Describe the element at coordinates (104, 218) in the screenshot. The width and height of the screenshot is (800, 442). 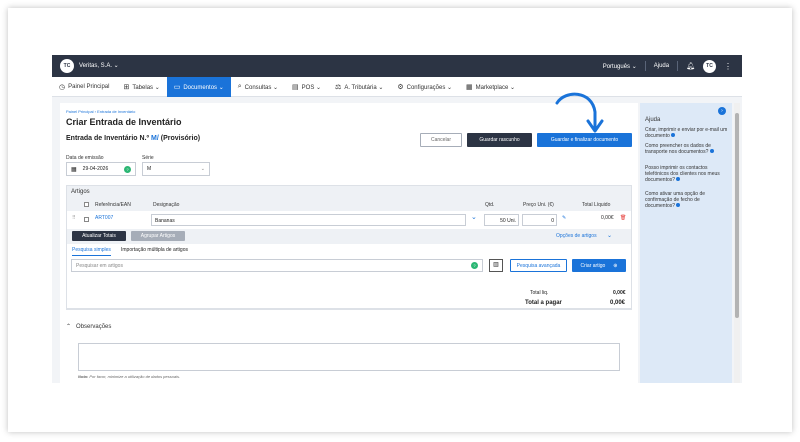
I see `row-ref: ART007` at that location.